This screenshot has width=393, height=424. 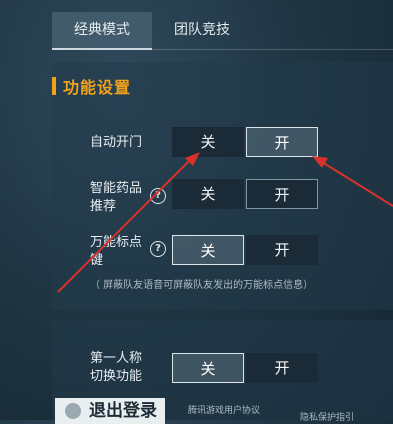 I want to click on logout-label: 退出登录, so click(x=123, y=411).